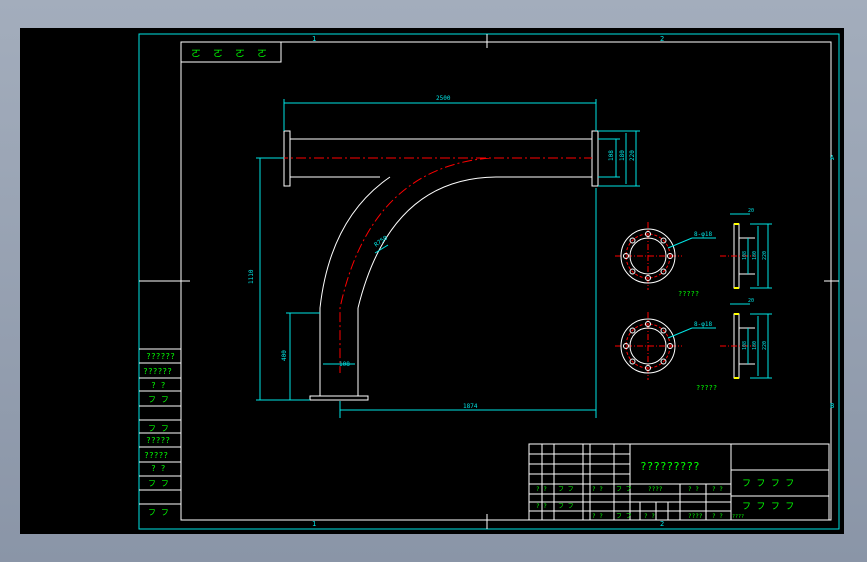 Image resolution: width=867 pixels, height=562 pixels. I want to click on left-col-label-7: ?????, so click(156, 455).